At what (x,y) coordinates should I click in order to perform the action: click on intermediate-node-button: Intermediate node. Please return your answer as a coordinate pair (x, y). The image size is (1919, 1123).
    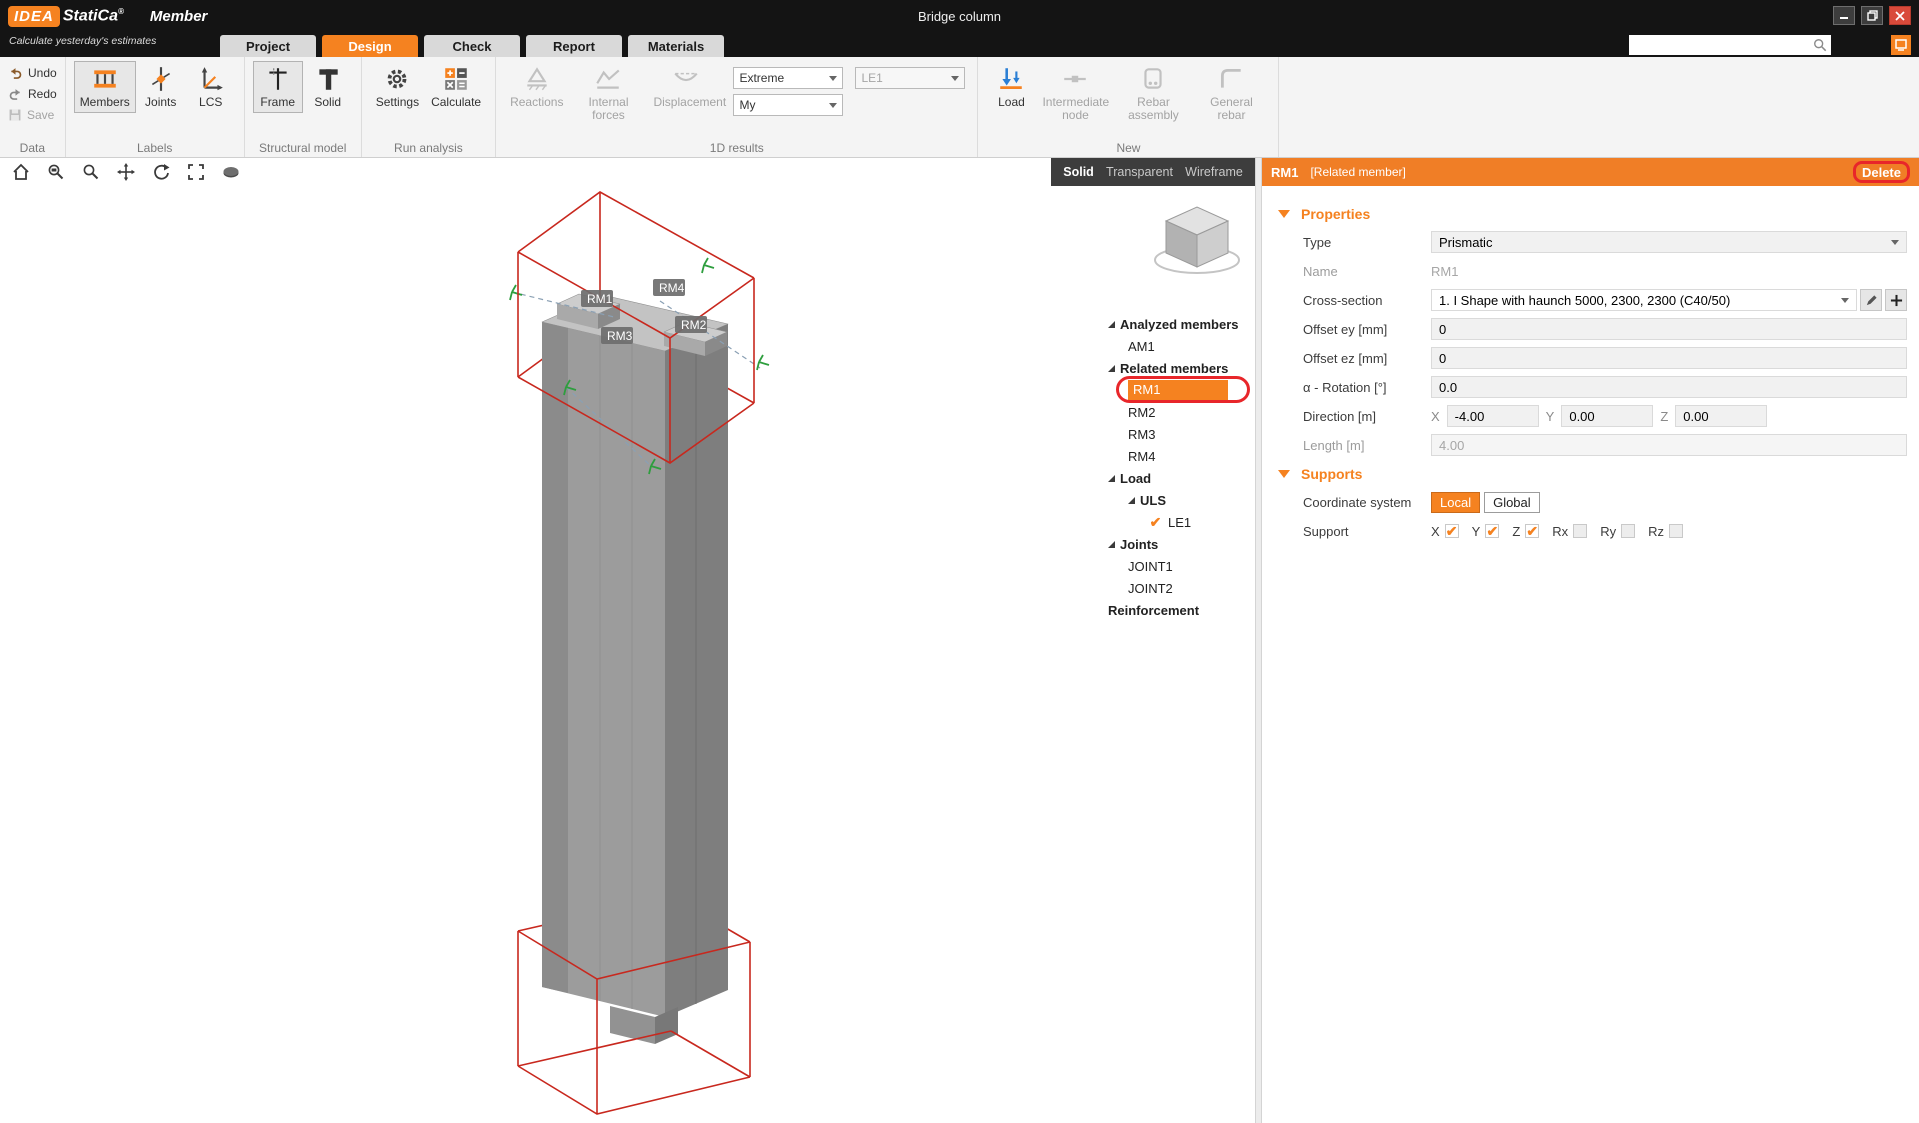
    Looking at the image, I should click on (1075, 94).